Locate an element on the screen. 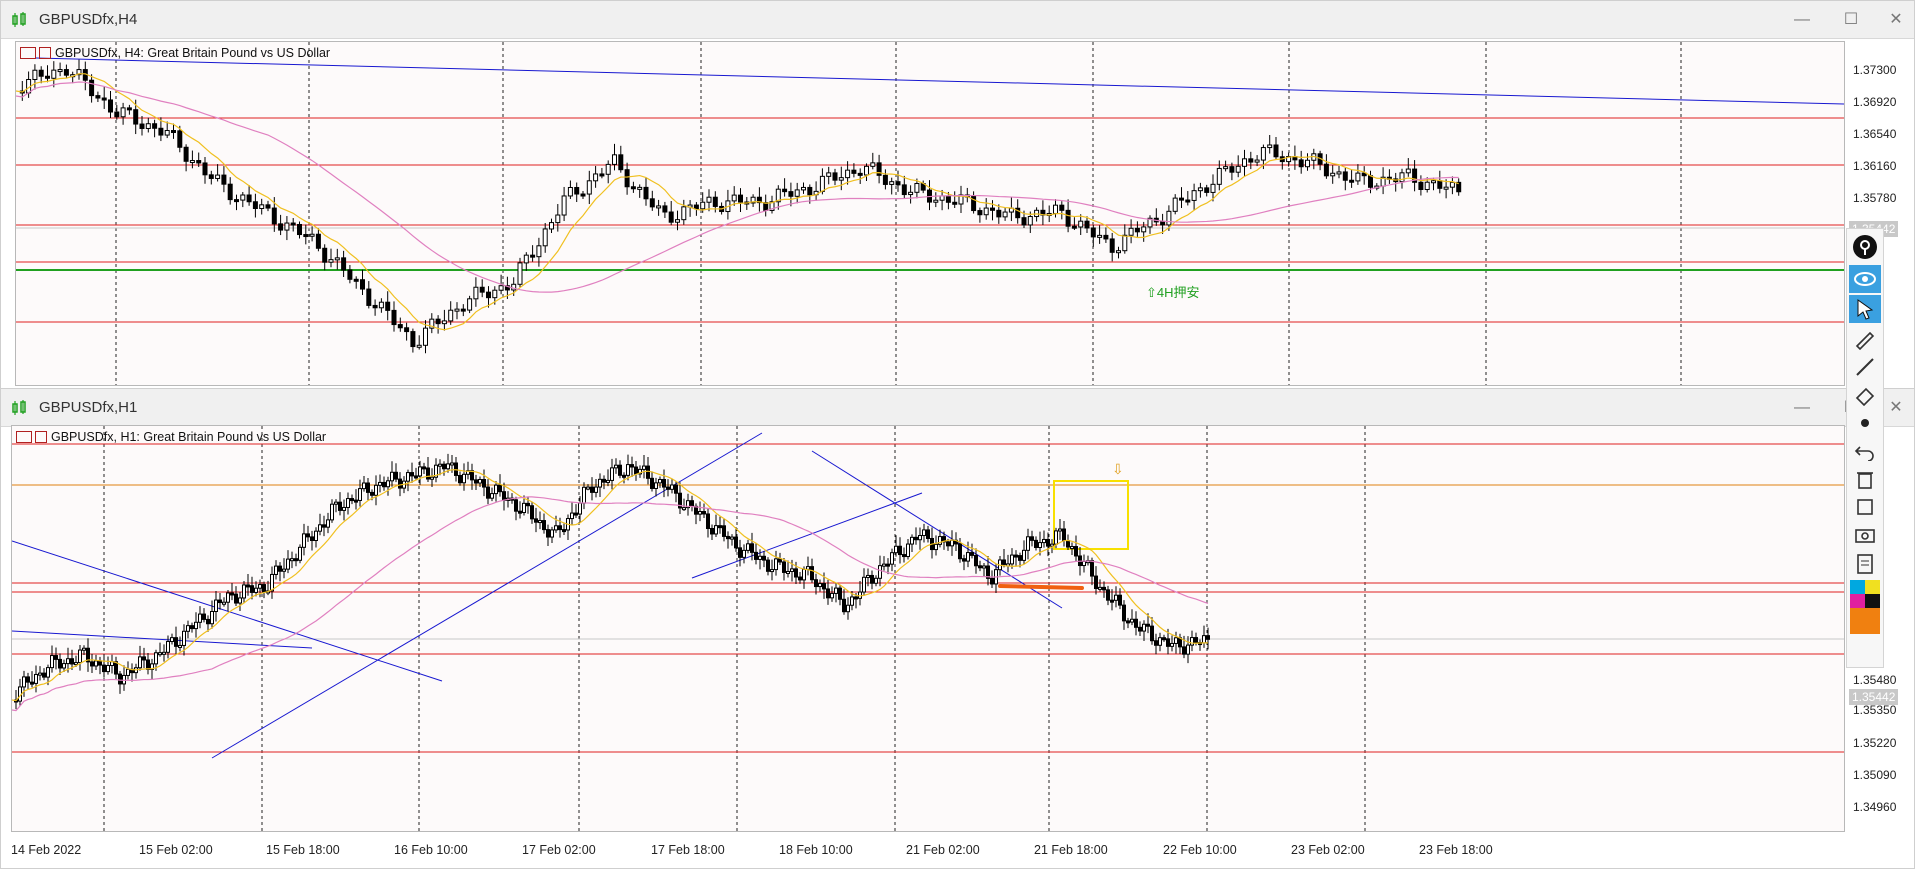  time-label: 21 Feb 02:00 is located at coordinates (943, 850).